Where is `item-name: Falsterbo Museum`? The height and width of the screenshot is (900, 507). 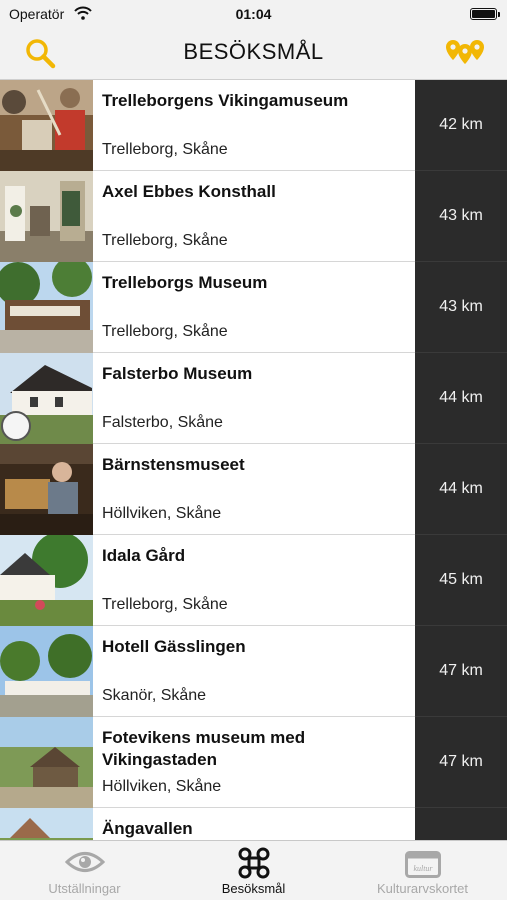 item-name: Falsterbo Museum is located at coordinates (177, 373).